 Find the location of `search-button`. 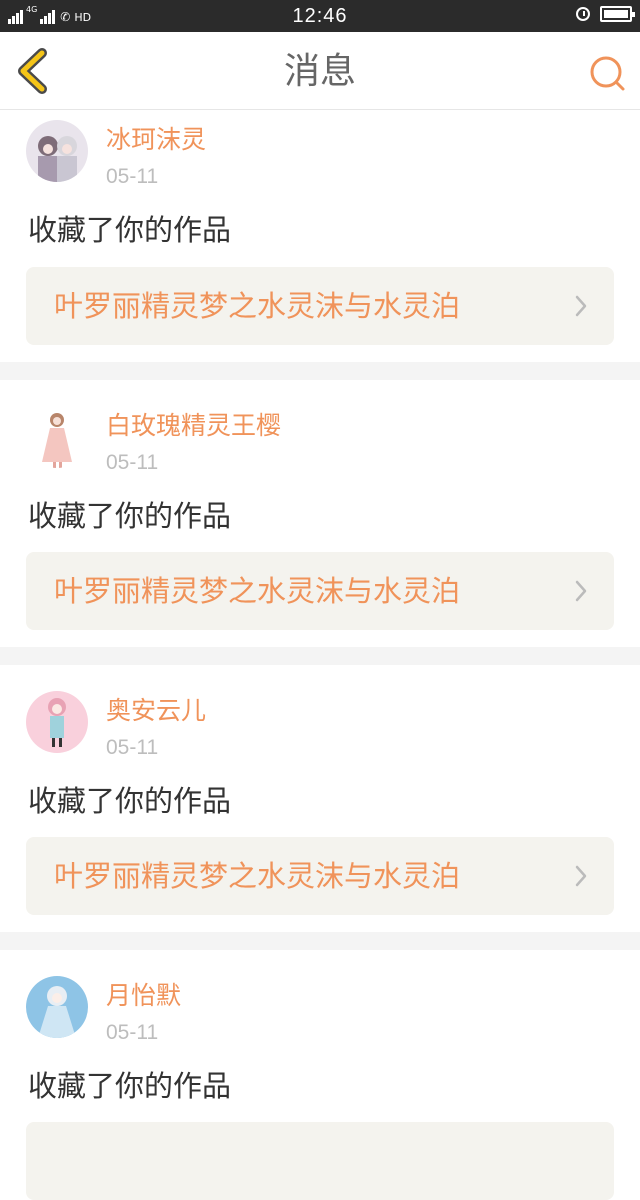

search-button is located at coordinates (607, 73).